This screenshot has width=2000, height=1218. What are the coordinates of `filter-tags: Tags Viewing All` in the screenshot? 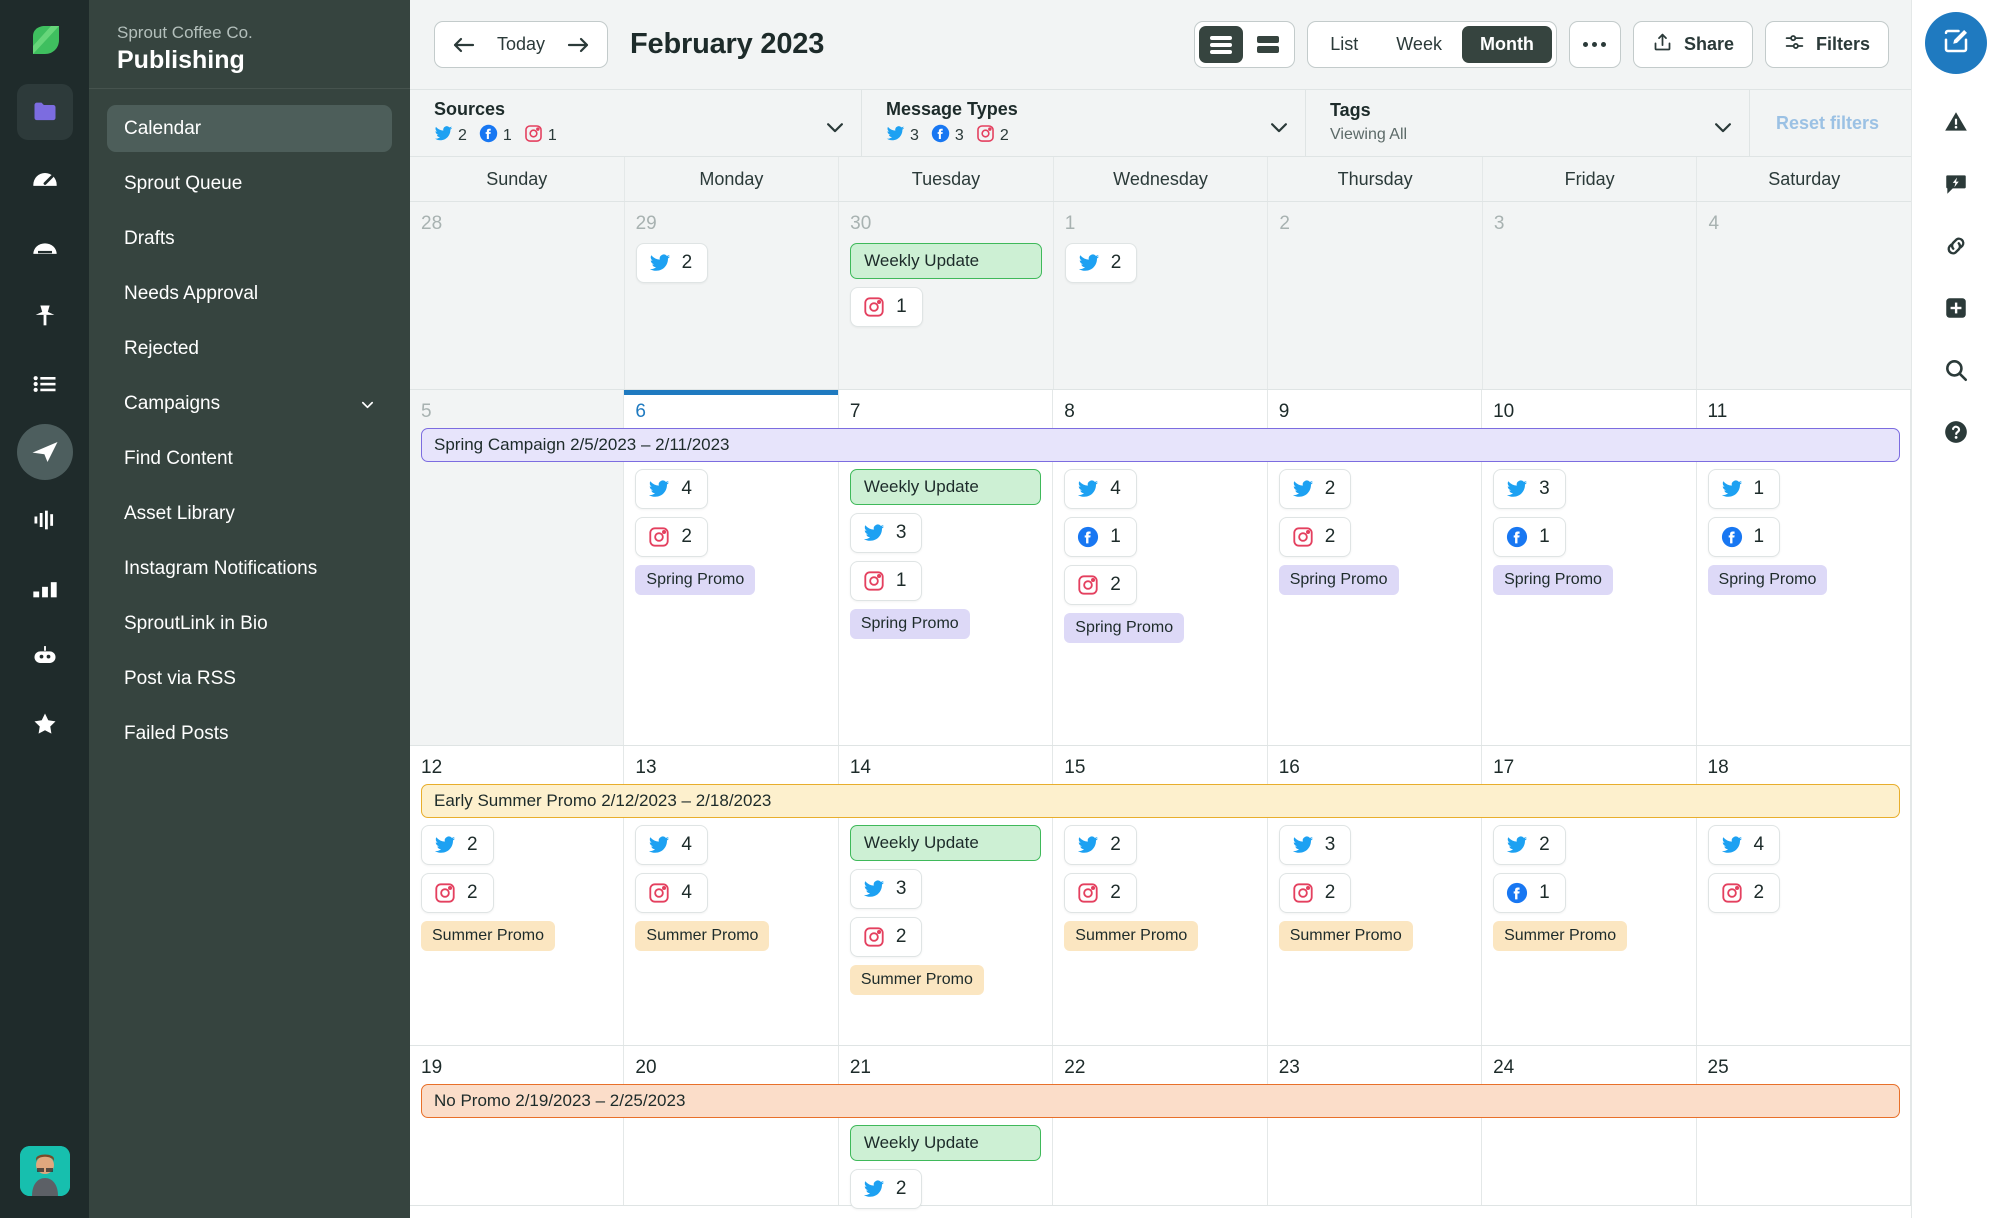 It's located at (1528, 123).